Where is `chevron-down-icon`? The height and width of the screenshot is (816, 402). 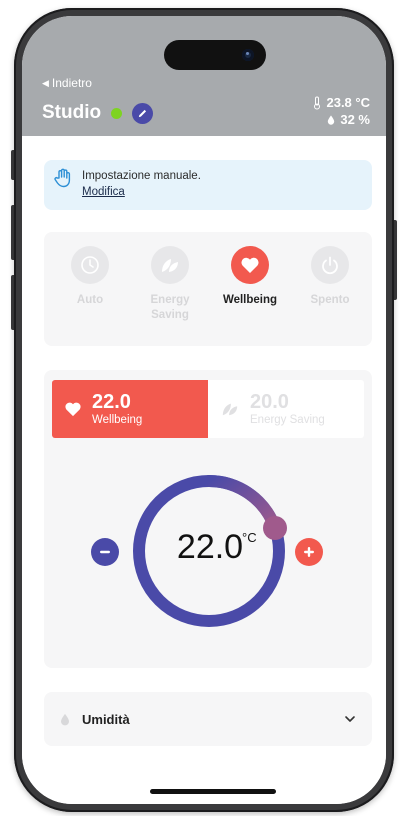 chevron-down-icon is located at coordinates (350, 719).